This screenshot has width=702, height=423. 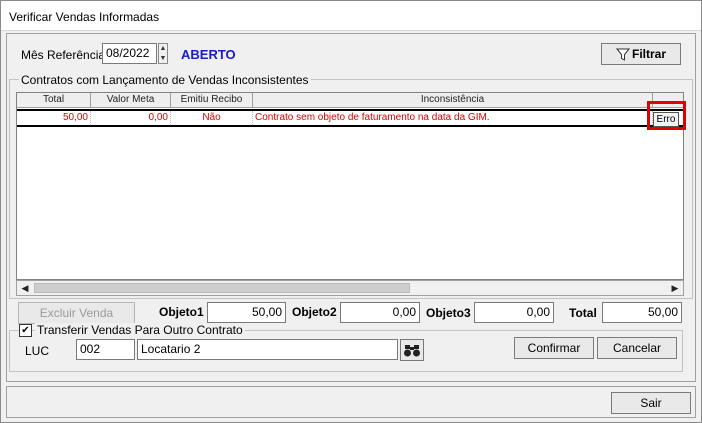 What do you see at coordinates (129, 53) in the screenshot?
I see `mes-referencia-input: 08/2022` at bounding box center [129, 53].